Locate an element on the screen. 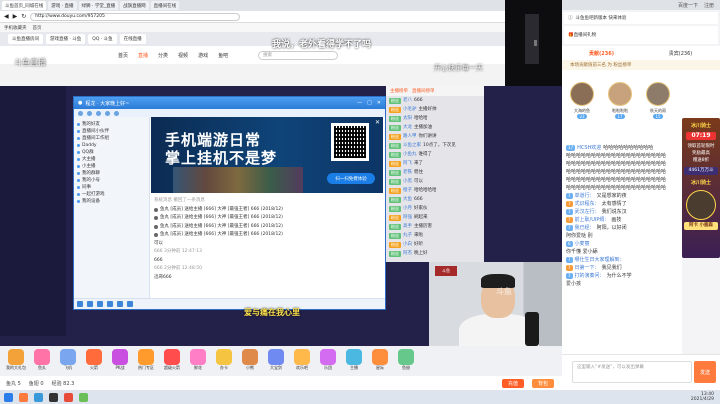  contact-group: 直播间工作组 is located at coordinates (111, 138).